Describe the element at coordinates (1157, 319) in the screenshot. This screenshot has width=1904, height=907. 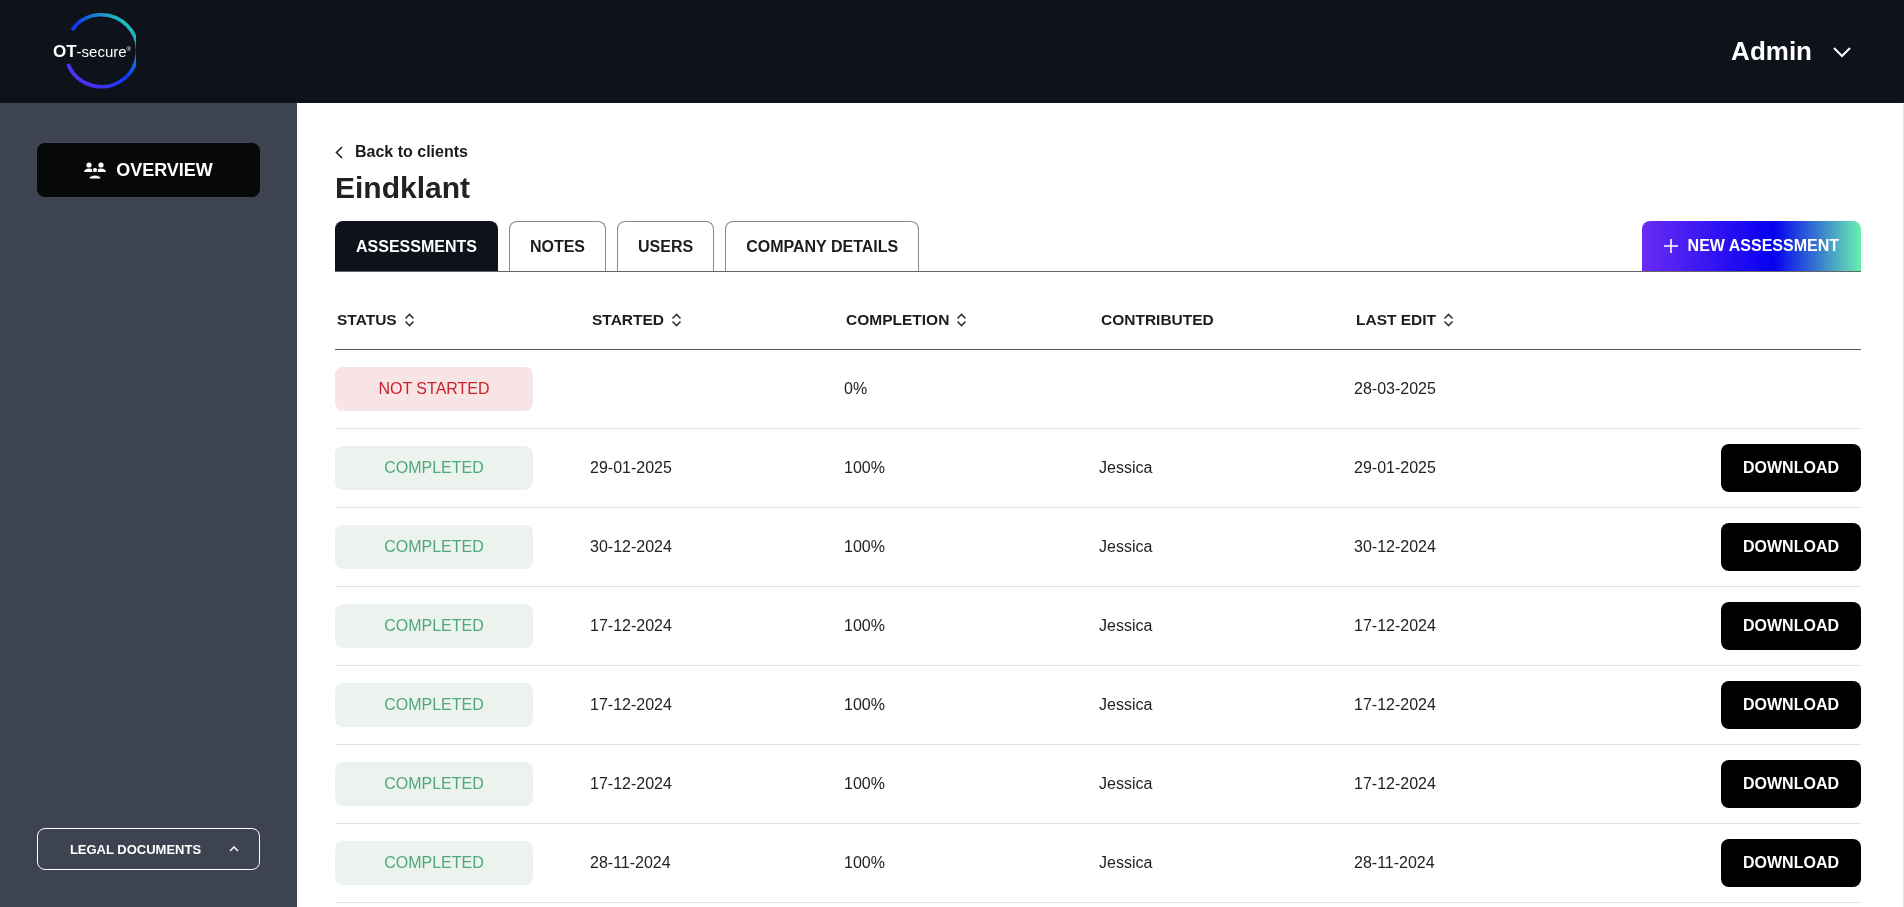
I see `column-header: CONTRIBUTED` at that location.